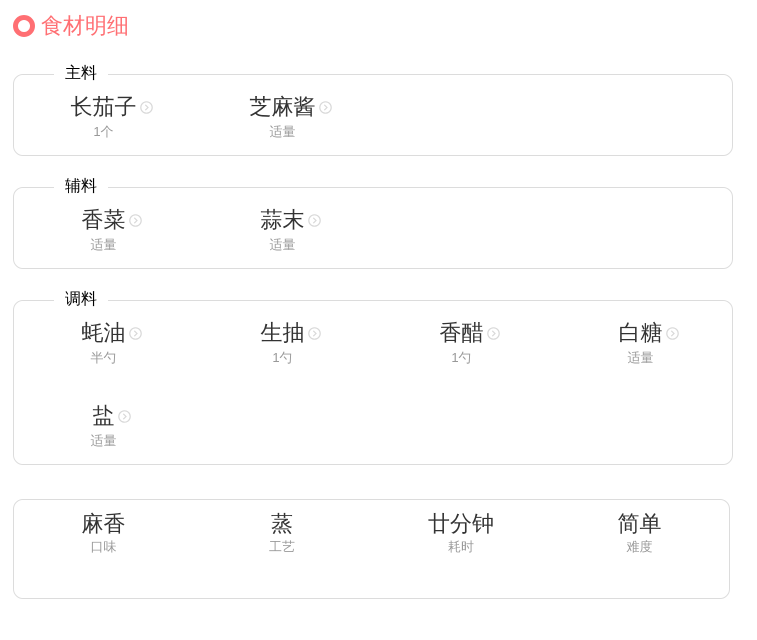  Describe the element at coordinates (461, 547) in the screenshot. I see `summary-label: 耗时` at that location.